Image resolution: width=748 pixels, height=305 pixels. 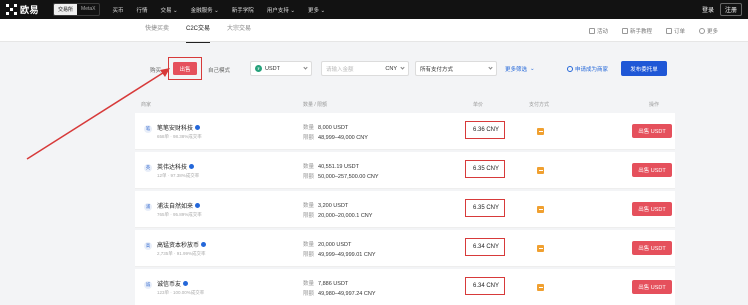 I want to click on tutorial-label: 新手教程, so click(x=640, y=31).